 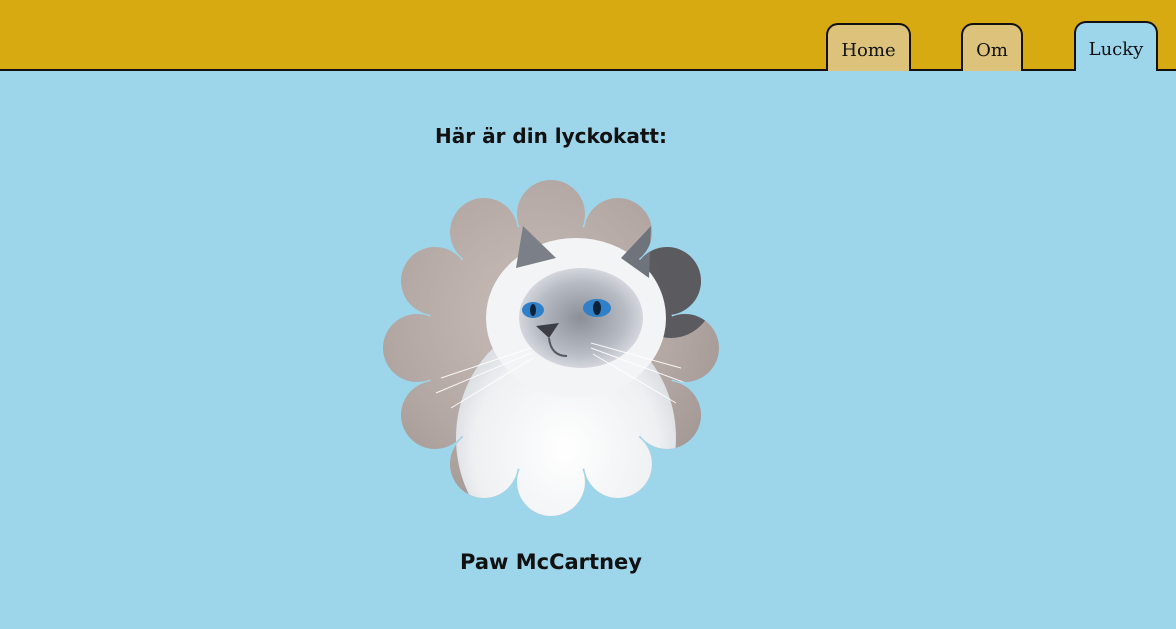 What do you see at coordinates (551, 136) in the screenshot?
I see `page-heading: Här är din lyckokatt:` at bounding box center [551, 136].